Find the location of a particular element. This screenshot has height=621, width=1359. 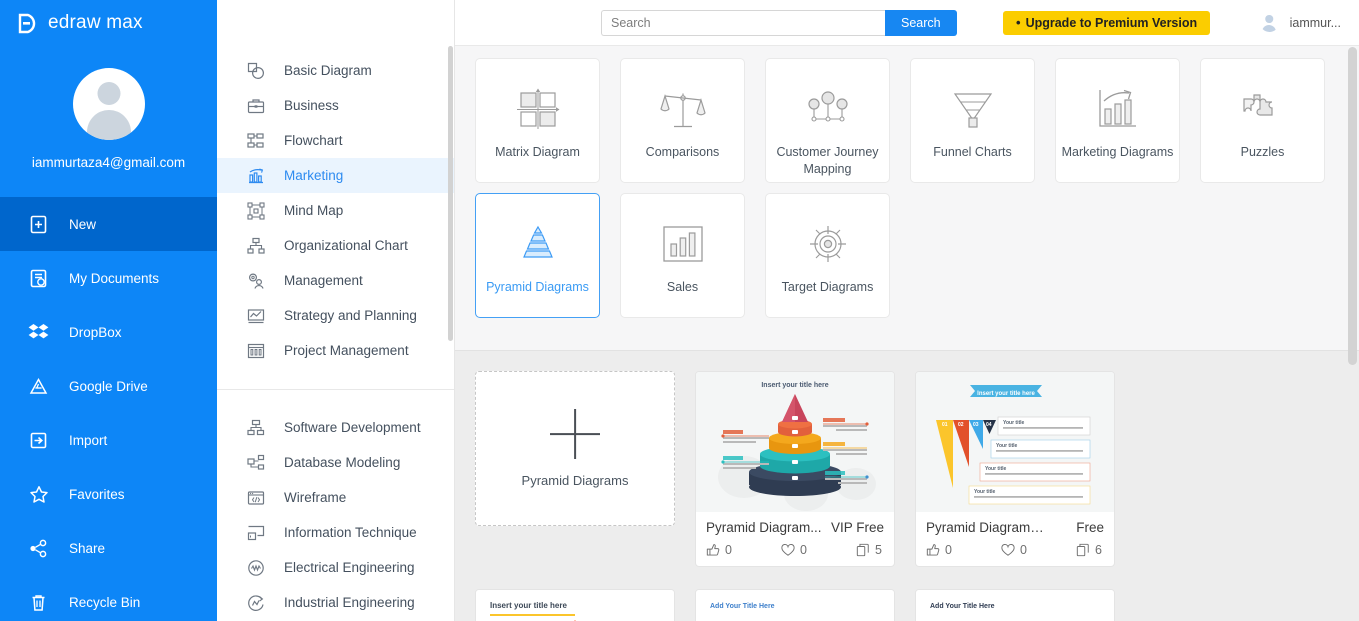

search-input is located at coordinates (743, 22).